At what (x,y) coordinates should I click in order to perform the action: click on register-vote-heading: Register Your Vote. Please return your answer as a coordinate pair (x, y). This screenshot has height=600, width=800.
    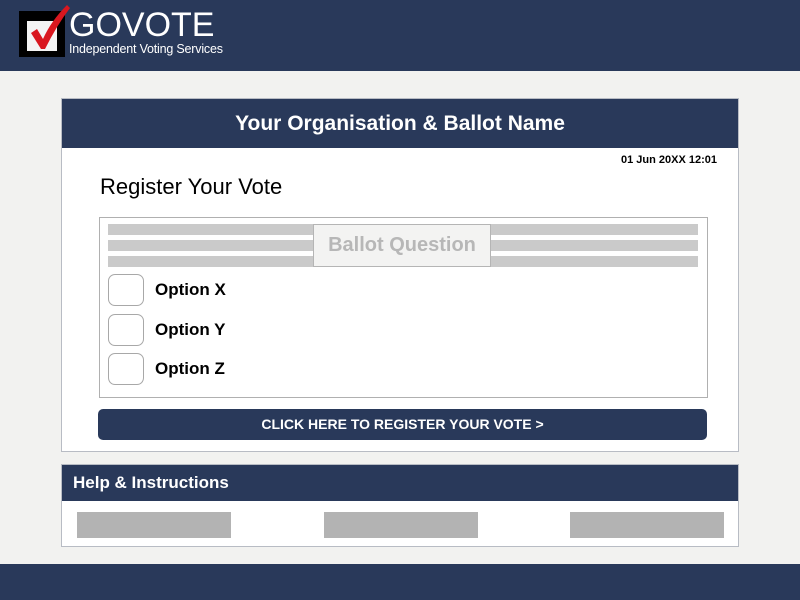
    Looking at the image, I should click on (191, 186).